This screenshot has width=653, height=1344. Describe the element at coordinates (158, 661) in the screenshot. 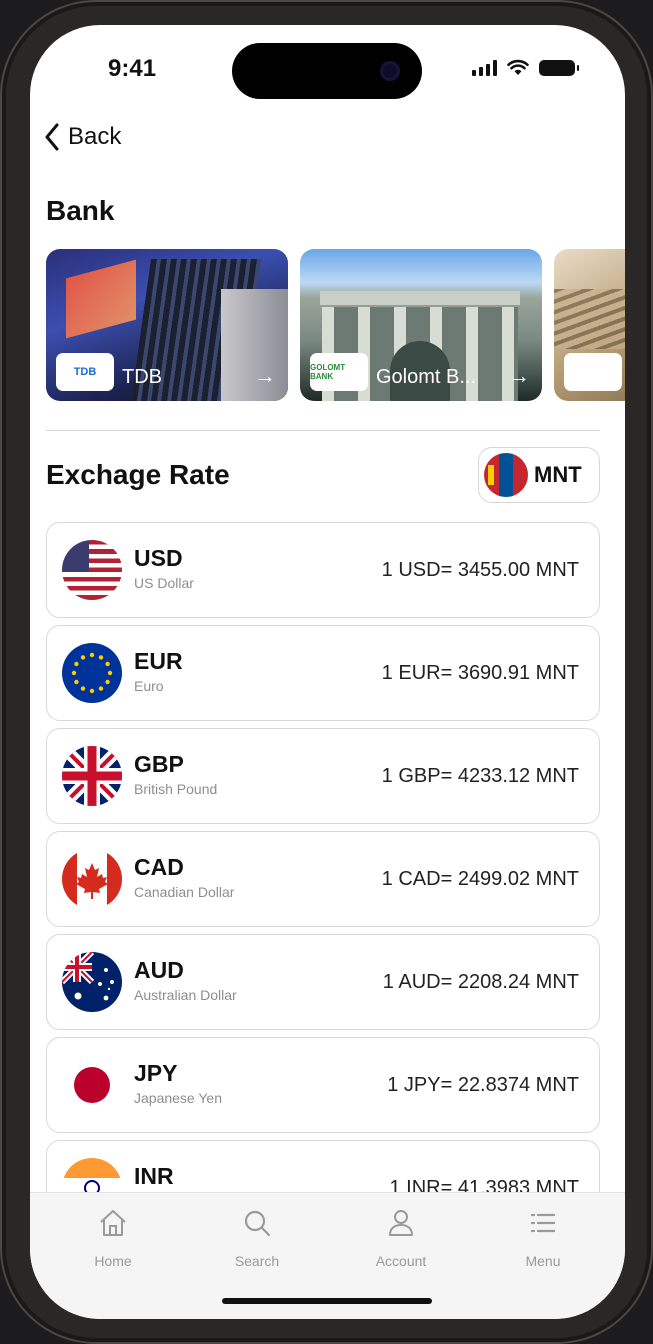

I see `currency-code: EUR` at that location.